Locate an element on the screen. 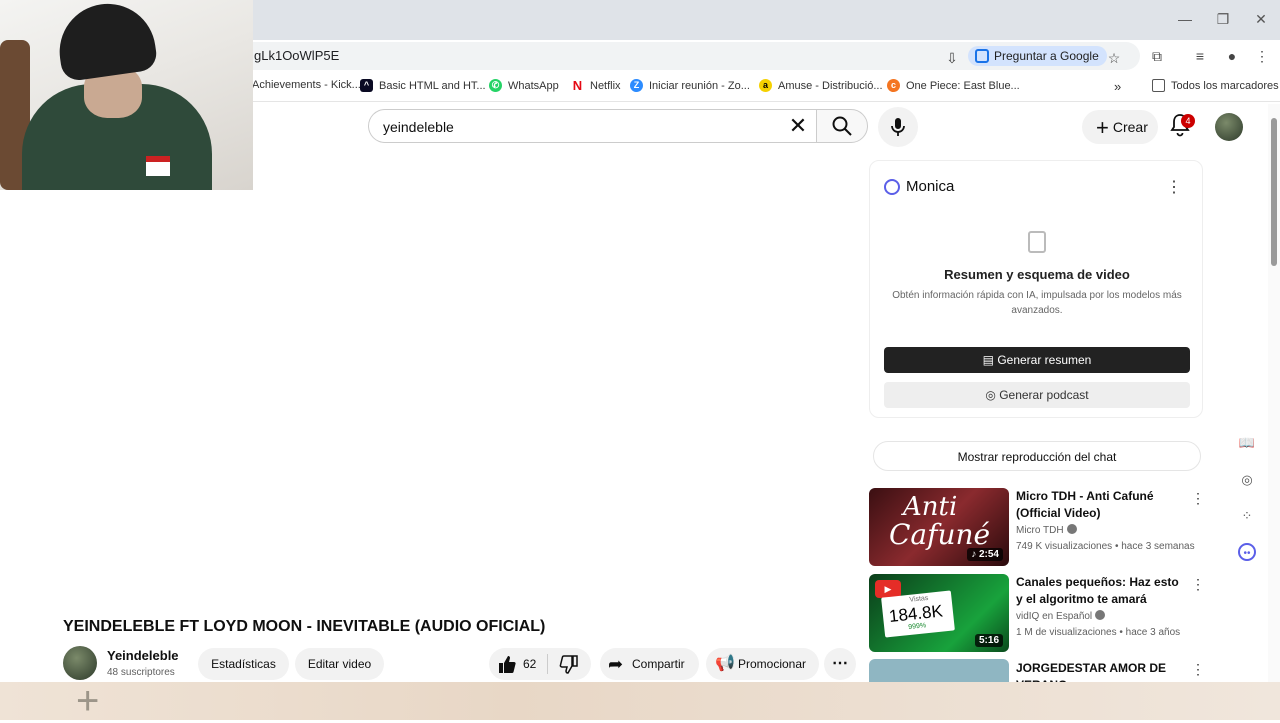 This screenshot has width=1280, height=723. all-bookmarks-button: Todos los marcadores is located at coordinates (1215, 85).